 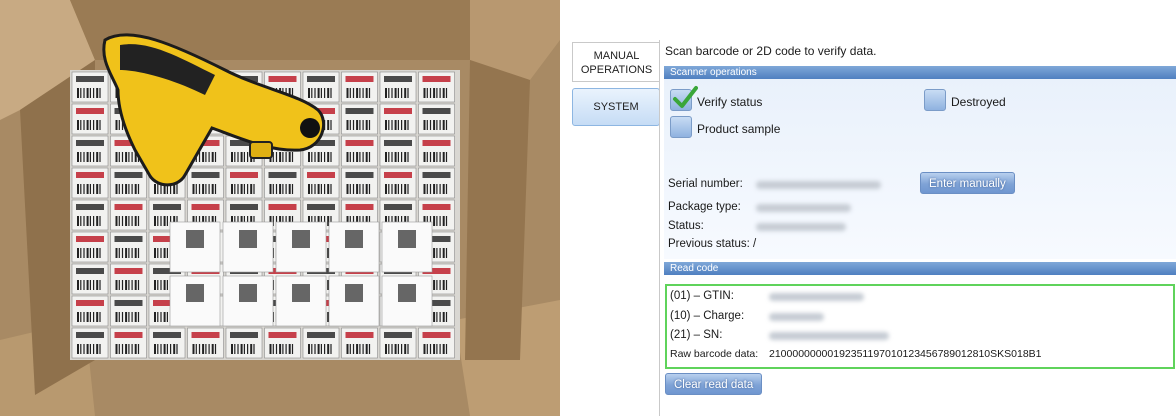 I want to click on package-type-label: Package type:, so click(x=704, y=207).